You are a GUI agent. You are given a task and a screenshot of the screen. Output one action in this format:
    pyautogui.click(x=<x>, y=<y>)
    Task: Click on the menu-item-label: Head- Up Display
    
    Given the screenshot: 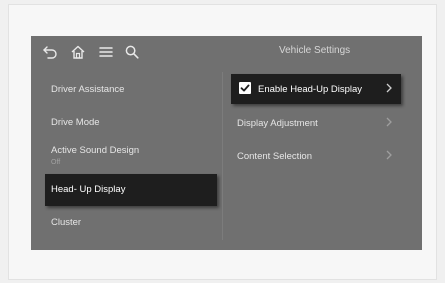 What is the action you would take?
    pyautogui.click(x=88, y=189)
    